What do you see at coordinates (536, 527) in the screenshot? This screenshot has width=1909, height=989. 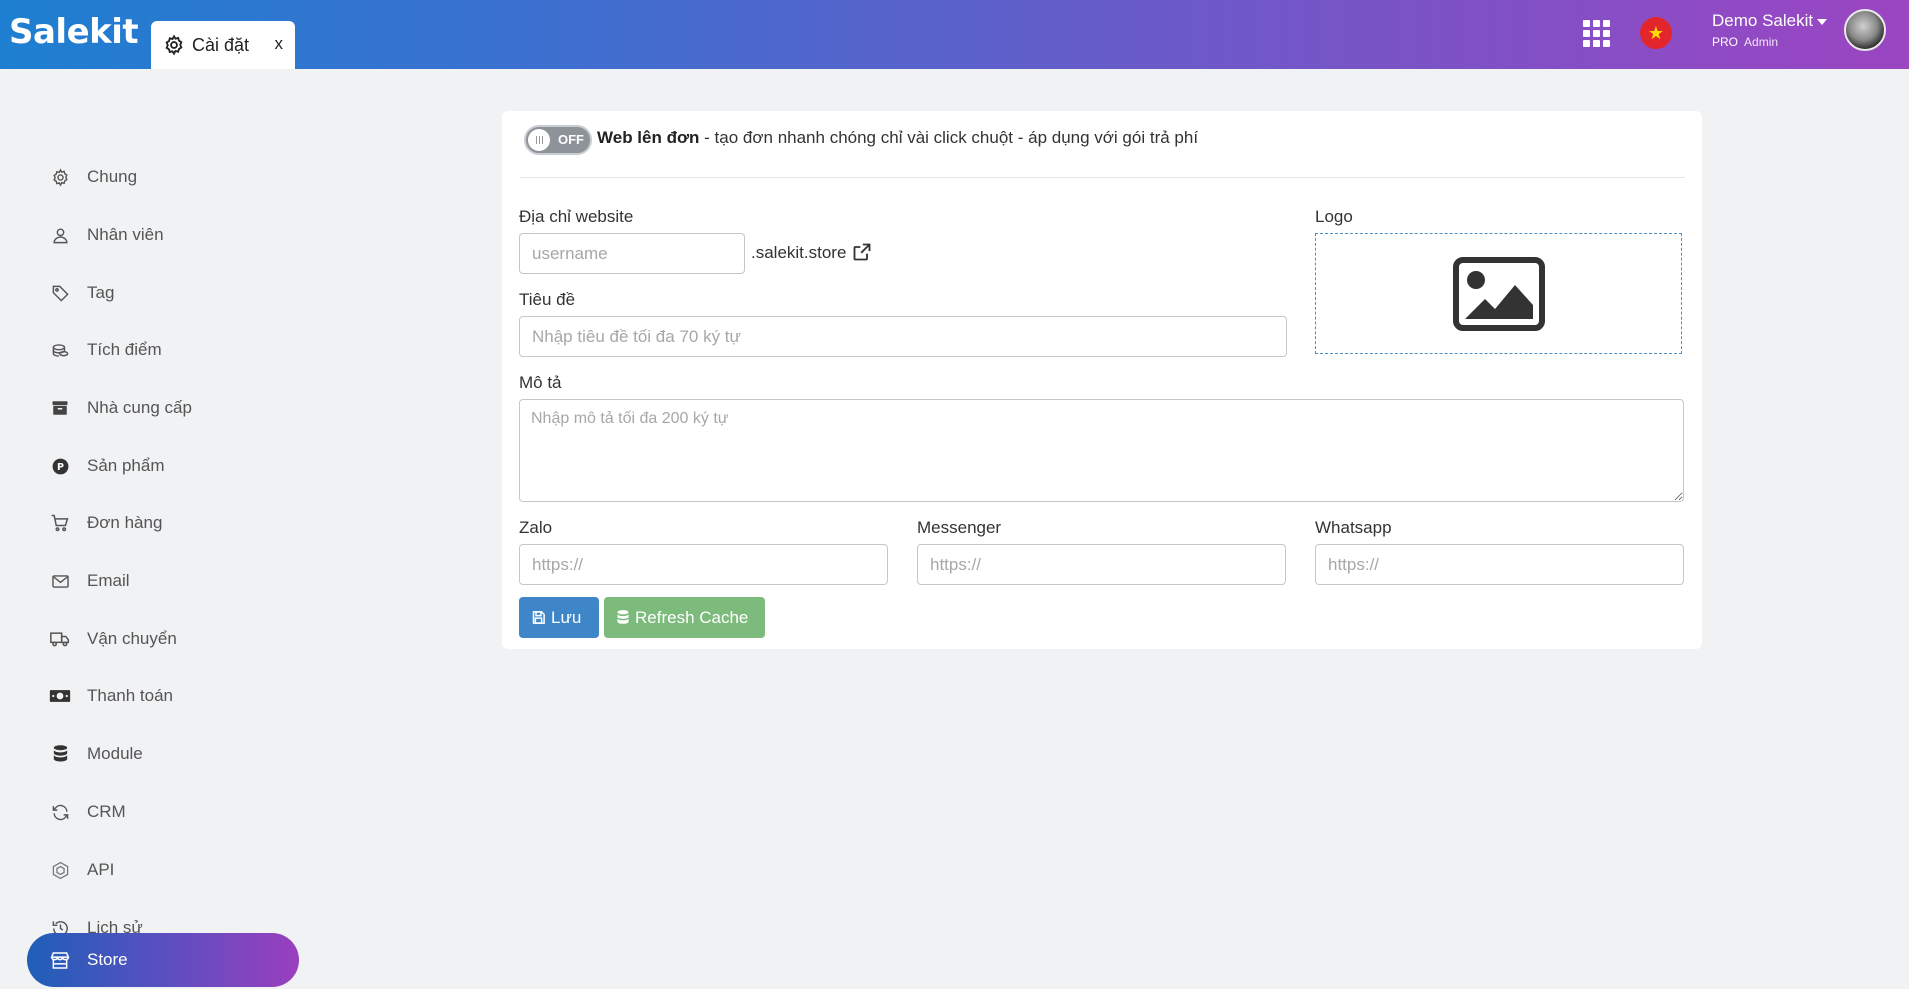 I see `zalo-label: Zalo` at bounding box center [536, 527].